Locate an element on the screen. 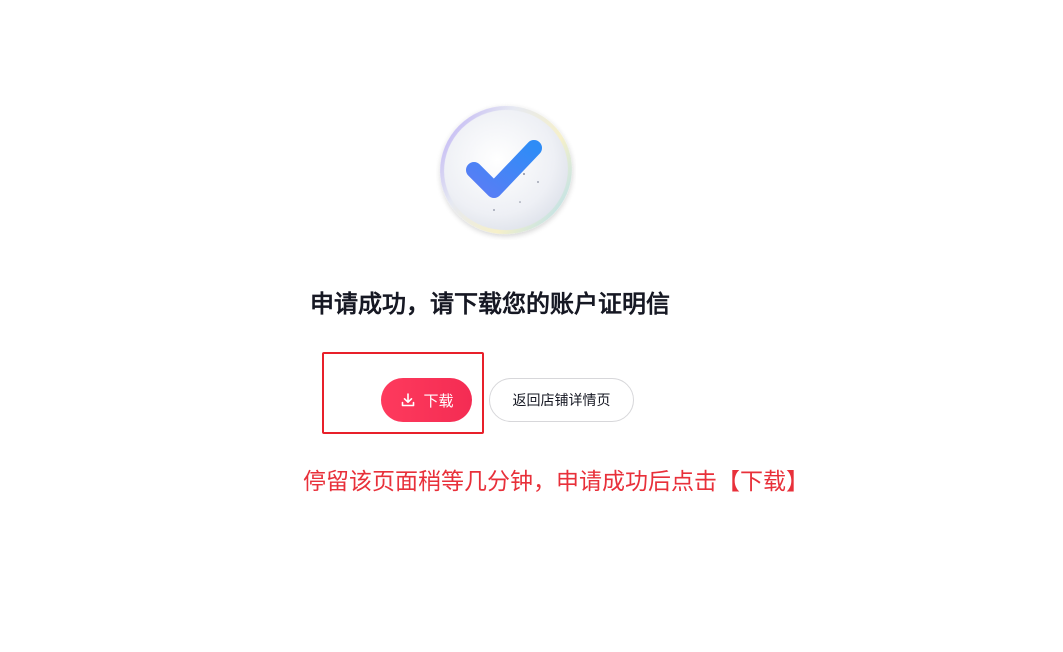  back-to-shop-details-button: 返回店铺详情页 is located at coordinates (561, 400).